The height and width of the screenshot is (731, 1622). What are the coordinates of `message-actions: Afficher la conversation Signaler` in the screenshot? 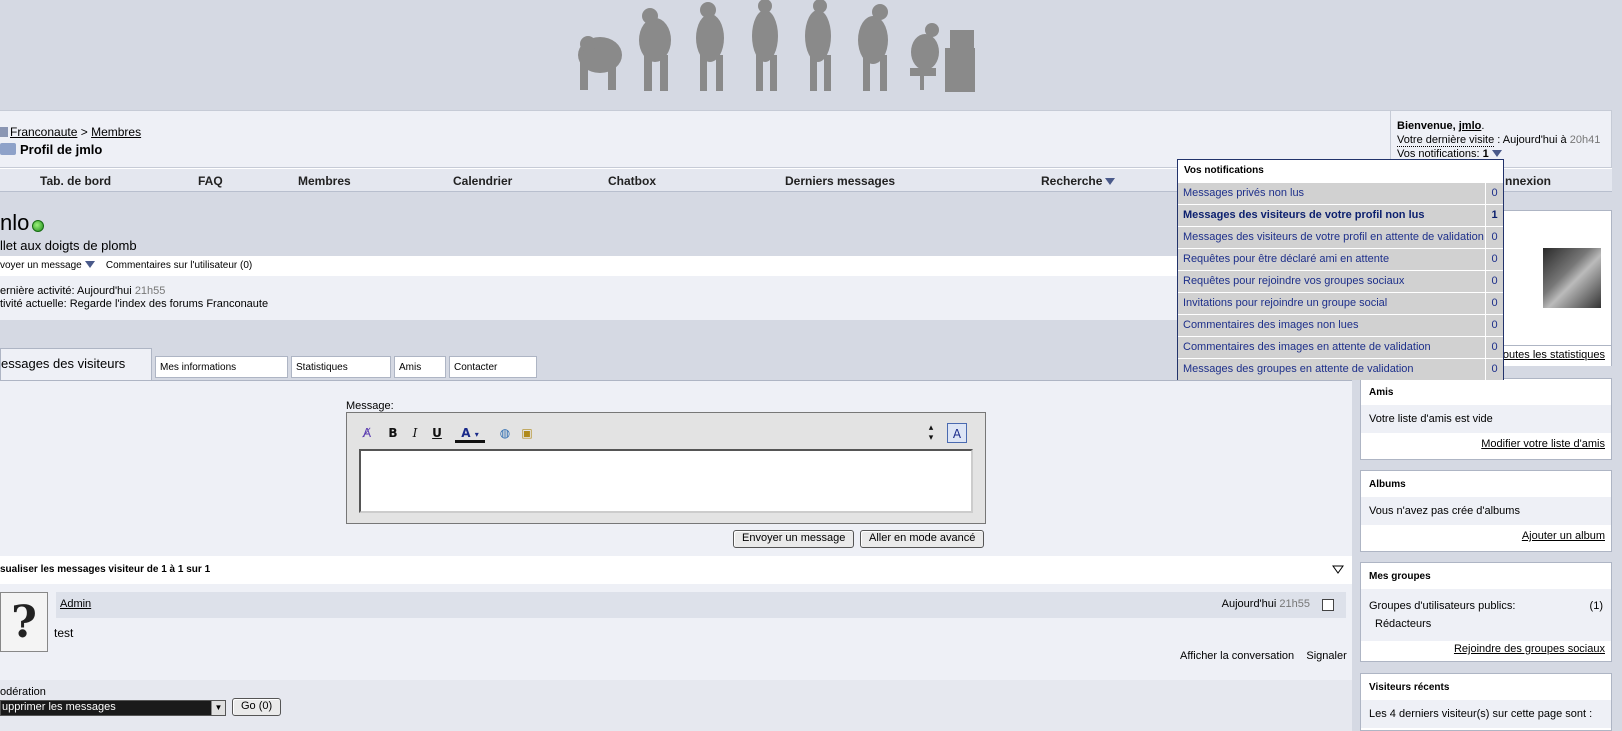 It's located at (1263, 656).